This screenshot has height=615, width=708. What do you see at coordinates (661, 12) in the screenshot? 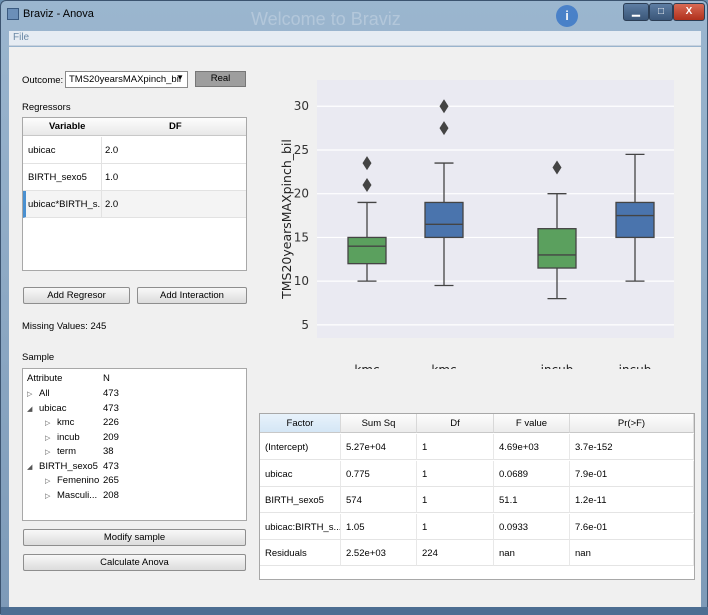
I see `maximize-button: □` at bounding box center [661, 12].